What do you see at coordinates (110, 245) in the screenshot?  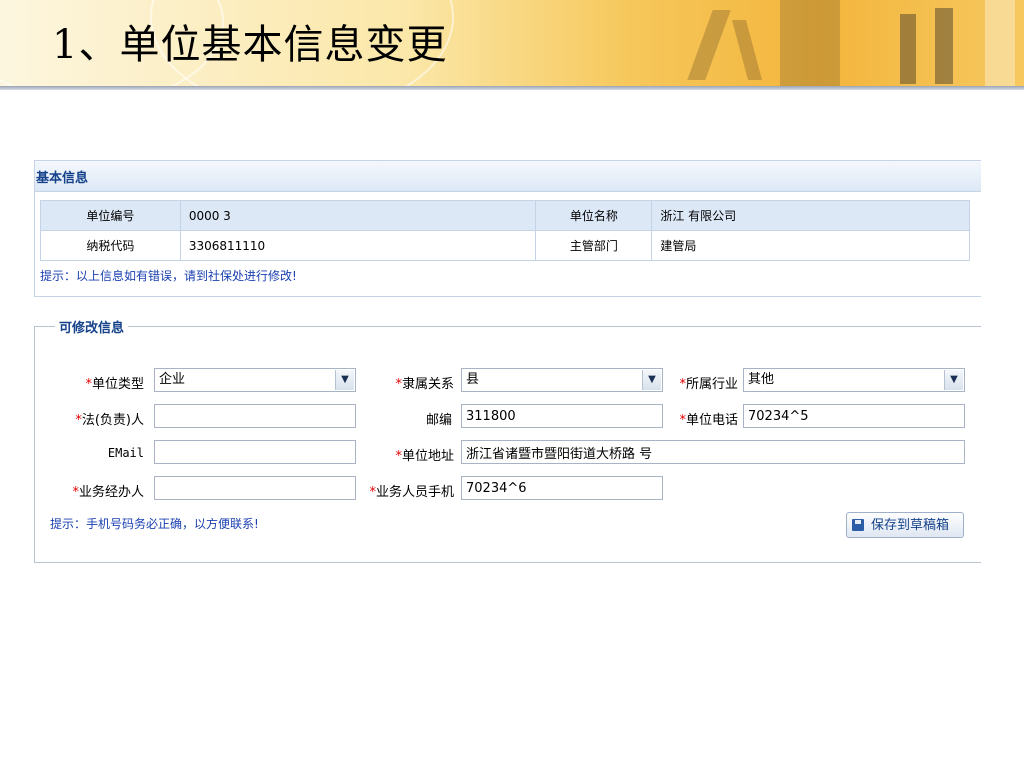 I see `tax-code-label: 纳税代码` at bounding box center [110, 245].